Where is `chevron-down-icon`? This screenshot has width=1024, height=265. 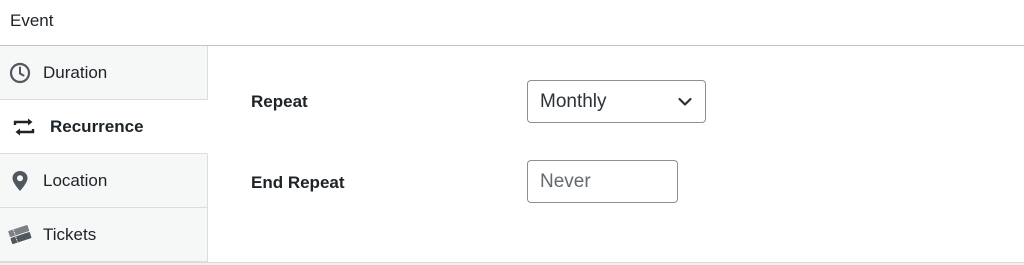
chevron-down-icon is located at coordinates (685, 102).